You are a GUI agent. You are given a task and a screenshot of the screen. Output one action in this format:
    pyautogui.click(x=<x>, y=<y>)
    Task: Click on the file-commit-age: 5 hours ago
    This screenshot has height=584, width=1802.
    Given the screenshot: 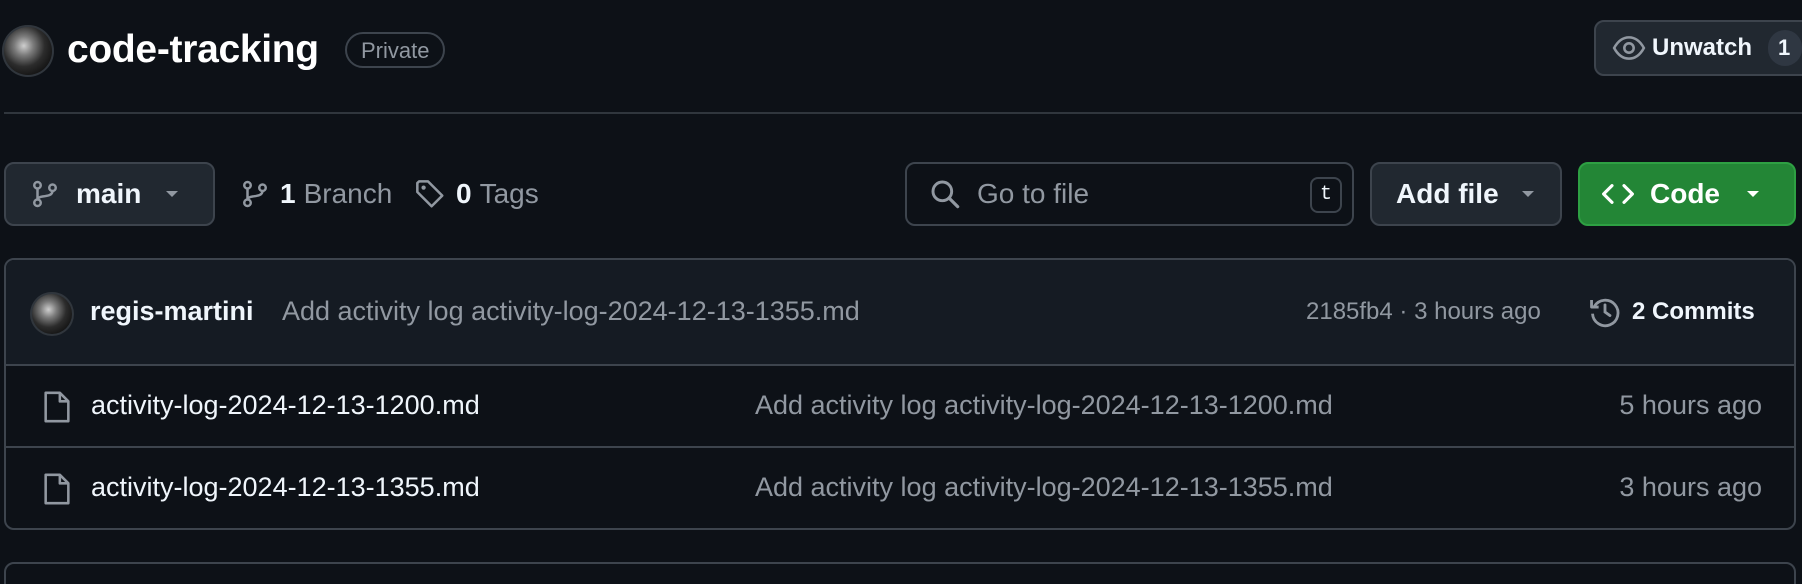 What is the action you would take?
    pyautogui.click(x=1690, y=405)
    